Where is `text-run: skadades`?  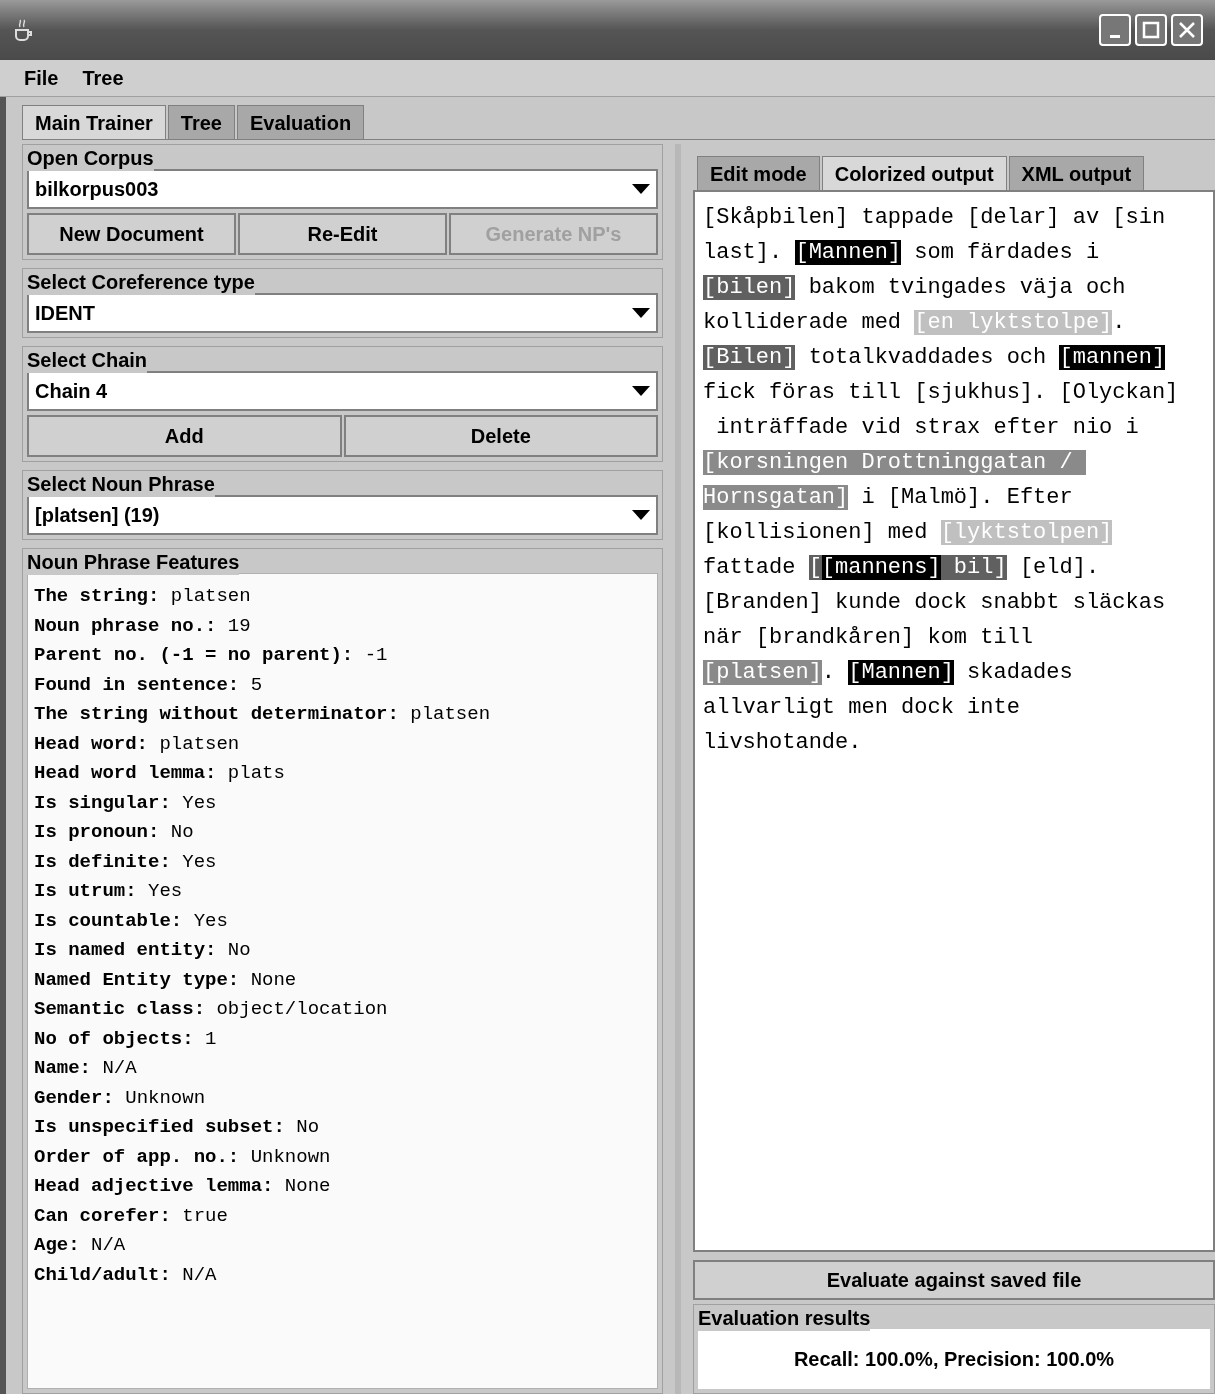
text-run: skadades is located at coordinates (1019, 672).